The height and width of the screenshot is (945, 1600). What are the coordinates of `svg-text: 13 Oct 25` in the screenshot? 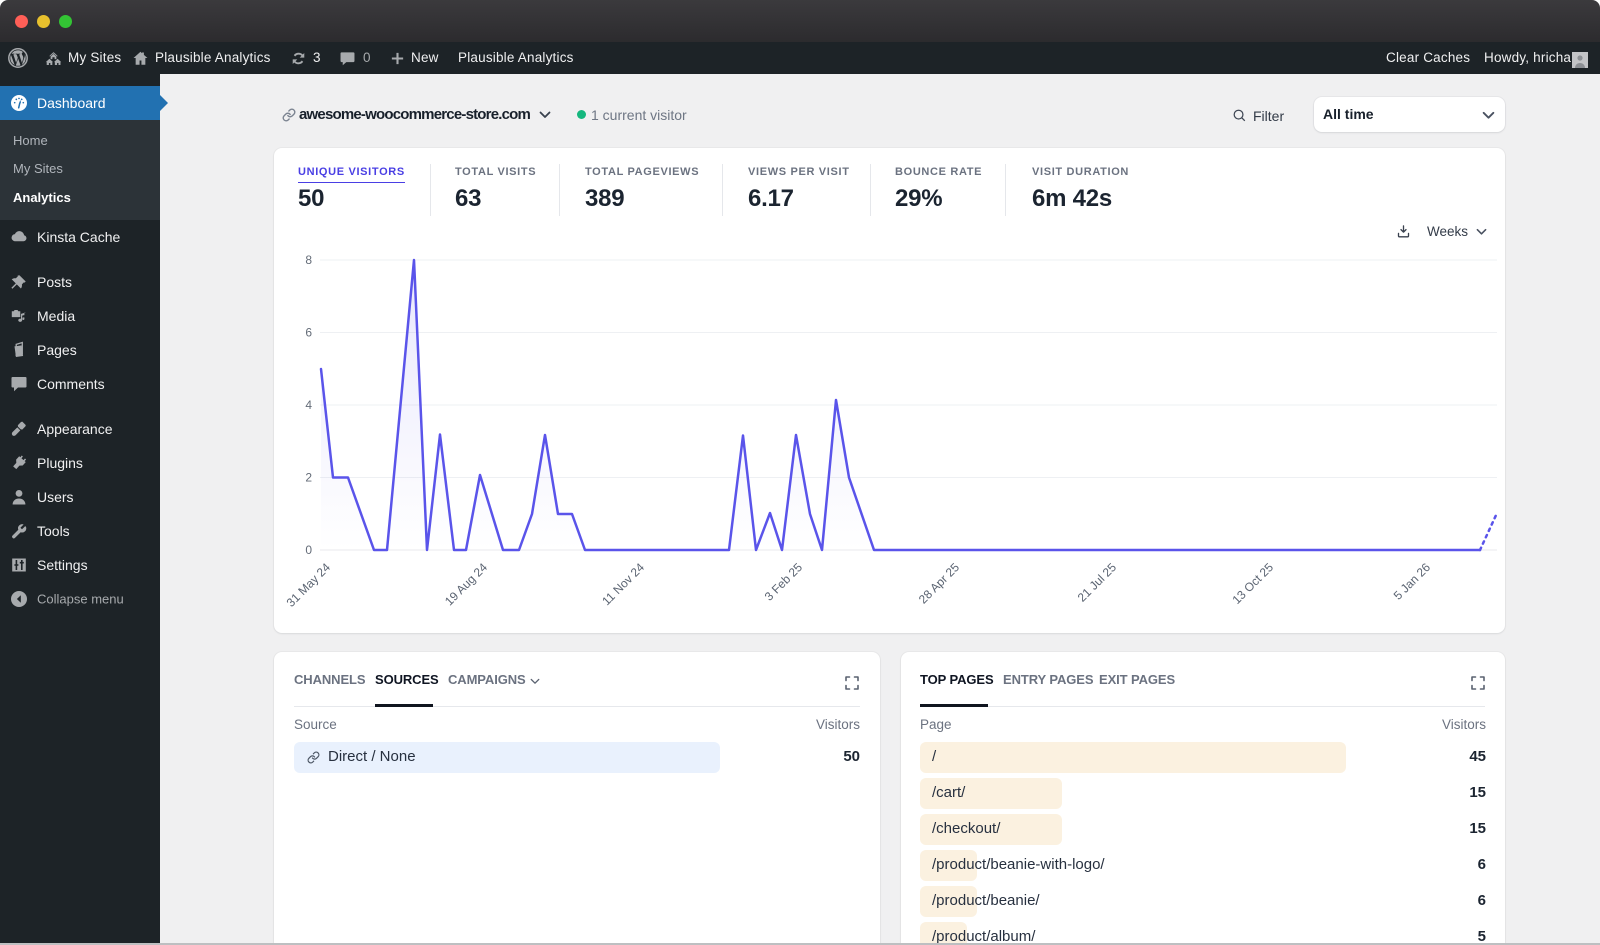 It's located at (1252, 583).